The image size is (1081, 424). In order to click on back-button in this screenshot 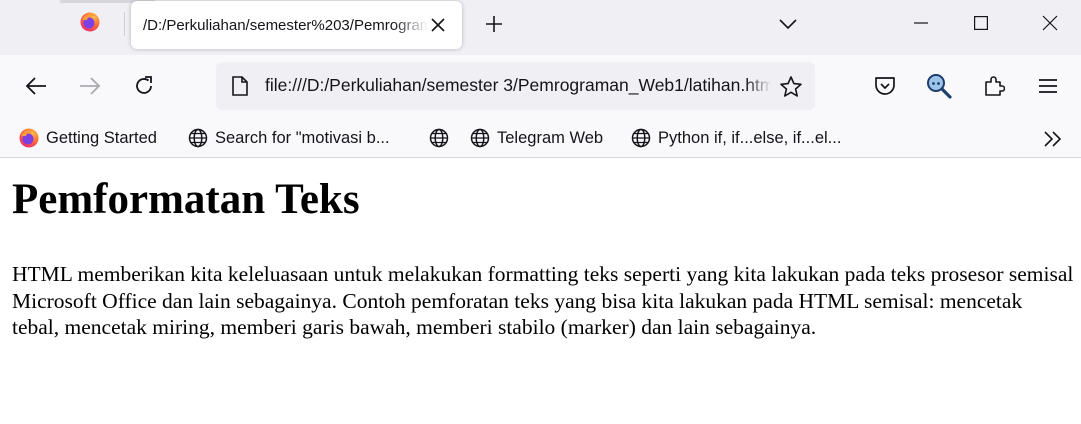, I will do `click(36, 86)`.